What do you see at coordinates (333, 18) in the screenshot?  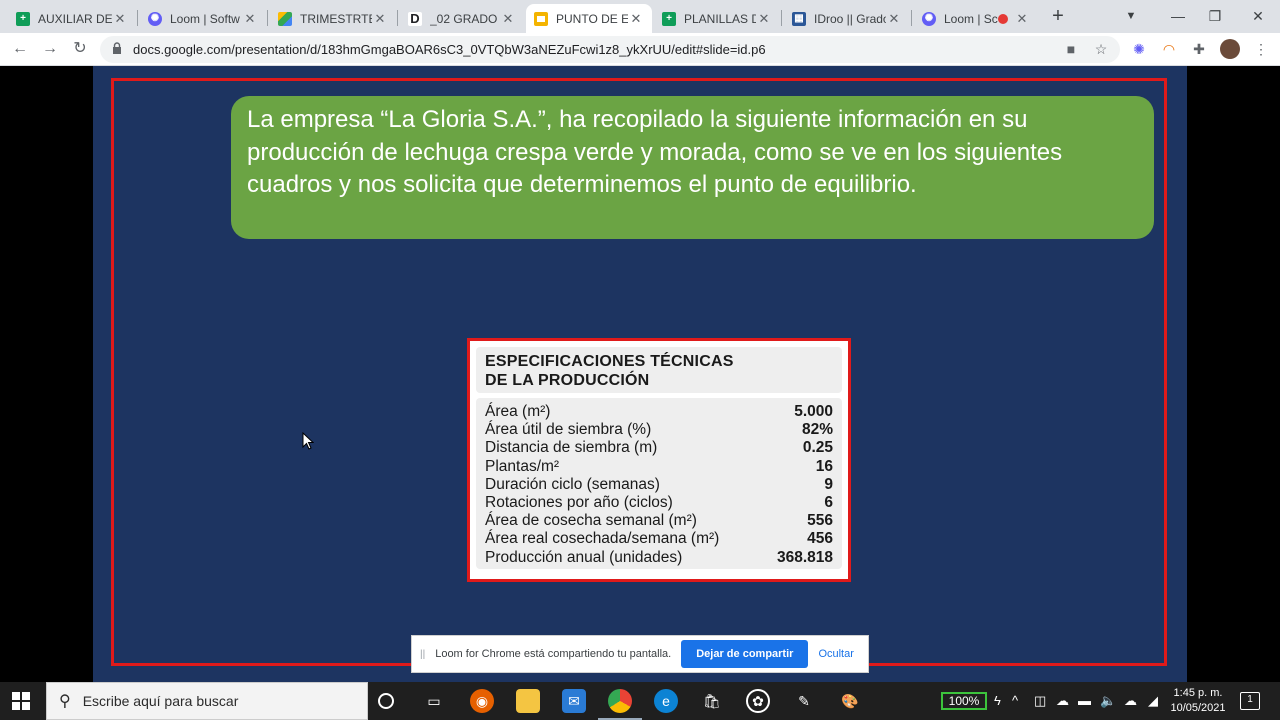 I see `tab-trimestrte: TRIMESTRTE ✕` at bounding box center [333, 18].